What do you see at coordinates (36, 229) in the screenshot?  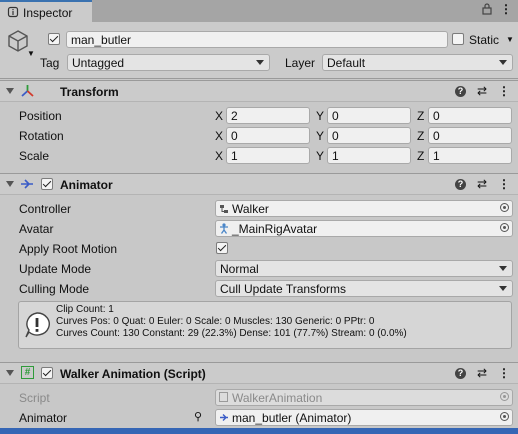 I see `avatar-label: Avatar` at bounding box center [36, 229].